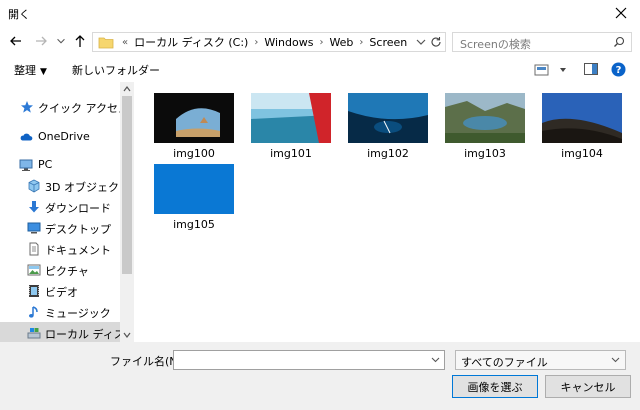  I want to click on breadcrumb-item: ローカル ディスク (C:), so click(191, 42).